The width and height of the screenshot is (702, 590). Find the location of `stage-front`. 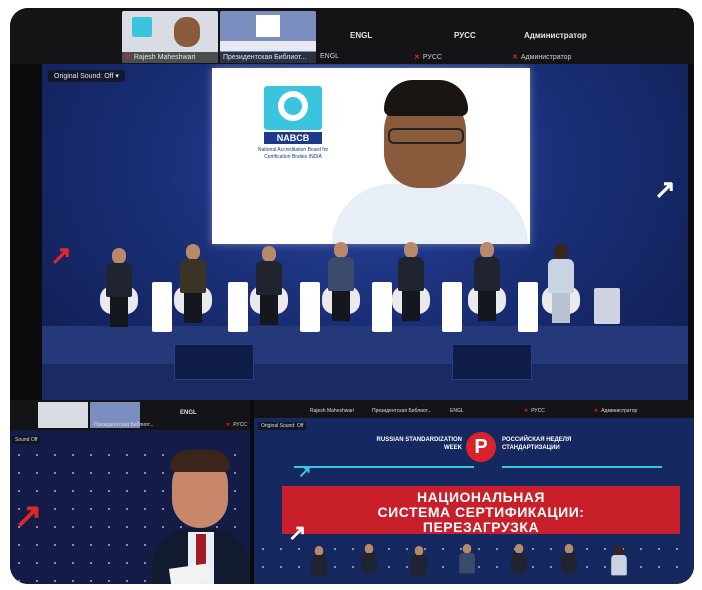

stage-front is located at coordinates (365, 382).